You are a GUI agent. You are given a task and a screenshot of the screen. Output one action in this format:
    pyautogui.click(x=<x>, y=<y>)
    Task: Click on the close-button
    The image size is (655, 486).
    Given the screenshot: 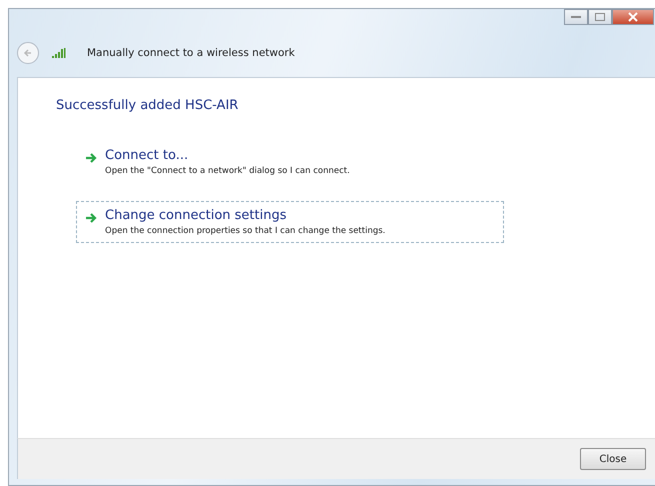 What is the action you would take?
    pyautogui.click(x=633, y=17)
    